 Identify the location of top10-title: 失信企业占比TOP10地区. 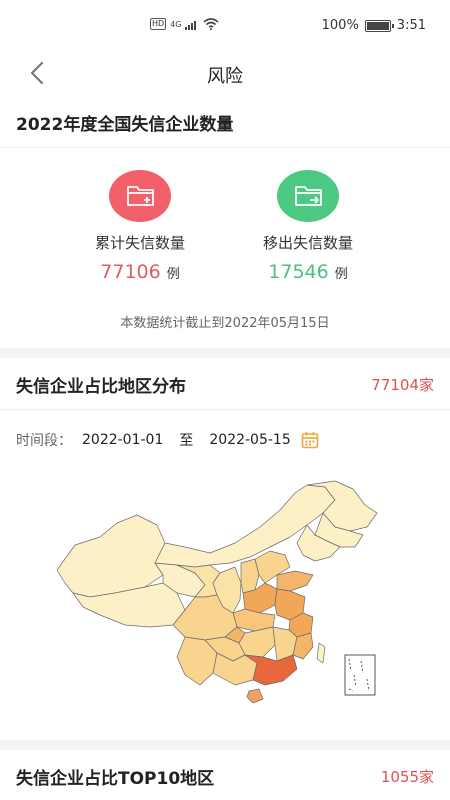
(115, 779).